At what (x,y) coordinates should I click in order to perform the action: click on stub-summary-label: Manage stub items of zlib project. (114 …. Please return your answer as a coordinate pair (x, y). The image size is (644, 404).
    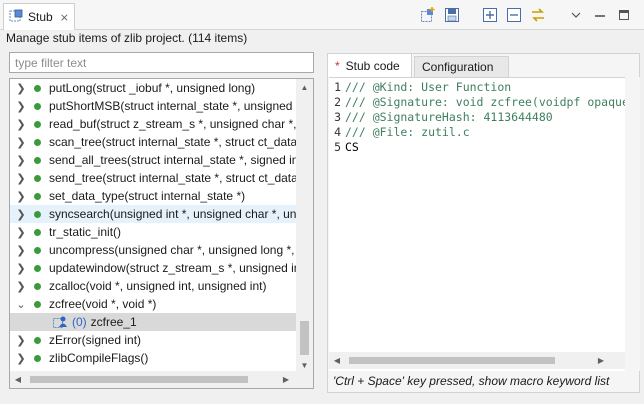
    Looking at the image, I should click on (127, 38).